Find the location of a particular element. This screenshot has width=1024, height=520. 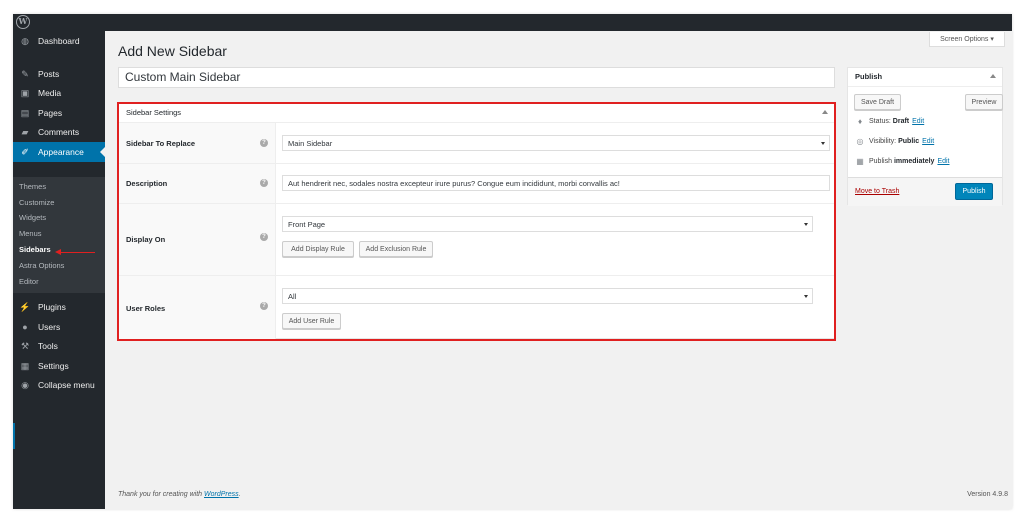

footer-period: . is located at coordinates (239, 494).